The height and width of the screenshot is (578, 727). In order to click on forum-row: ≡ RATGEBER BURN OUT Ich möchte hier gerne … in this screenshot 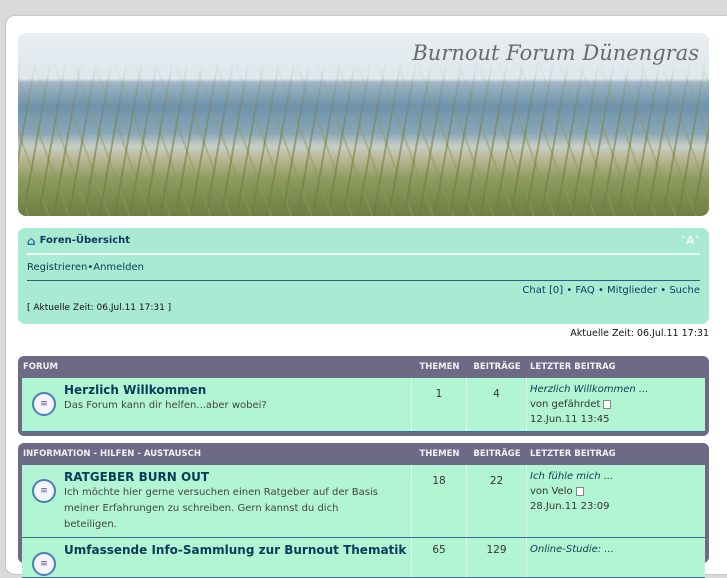, I will do `click(363, 501)`.